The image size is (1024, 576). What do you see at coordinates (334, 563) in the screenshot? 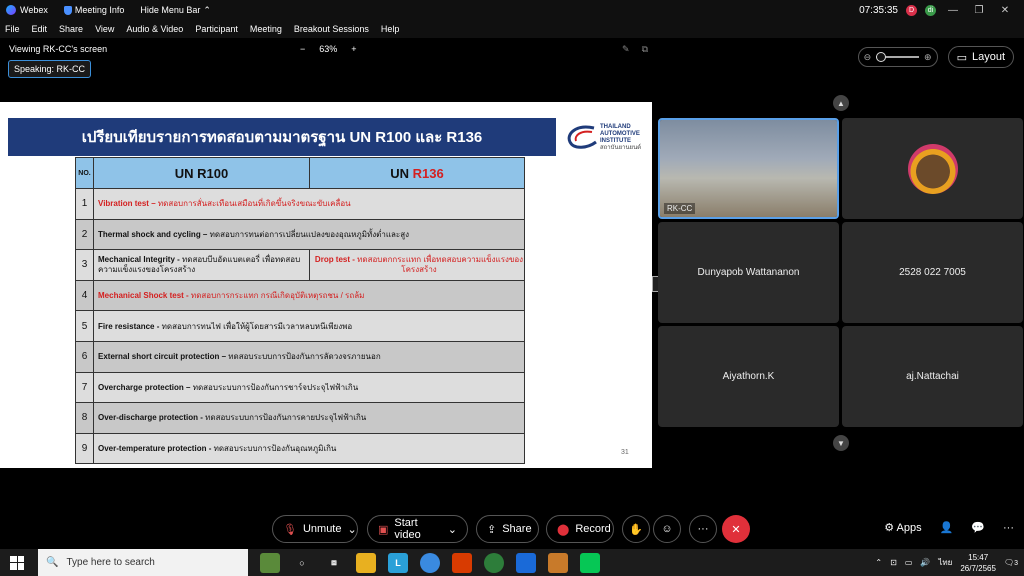
I see `task-view-icon: ⧈` at bounding box center [334, 563].